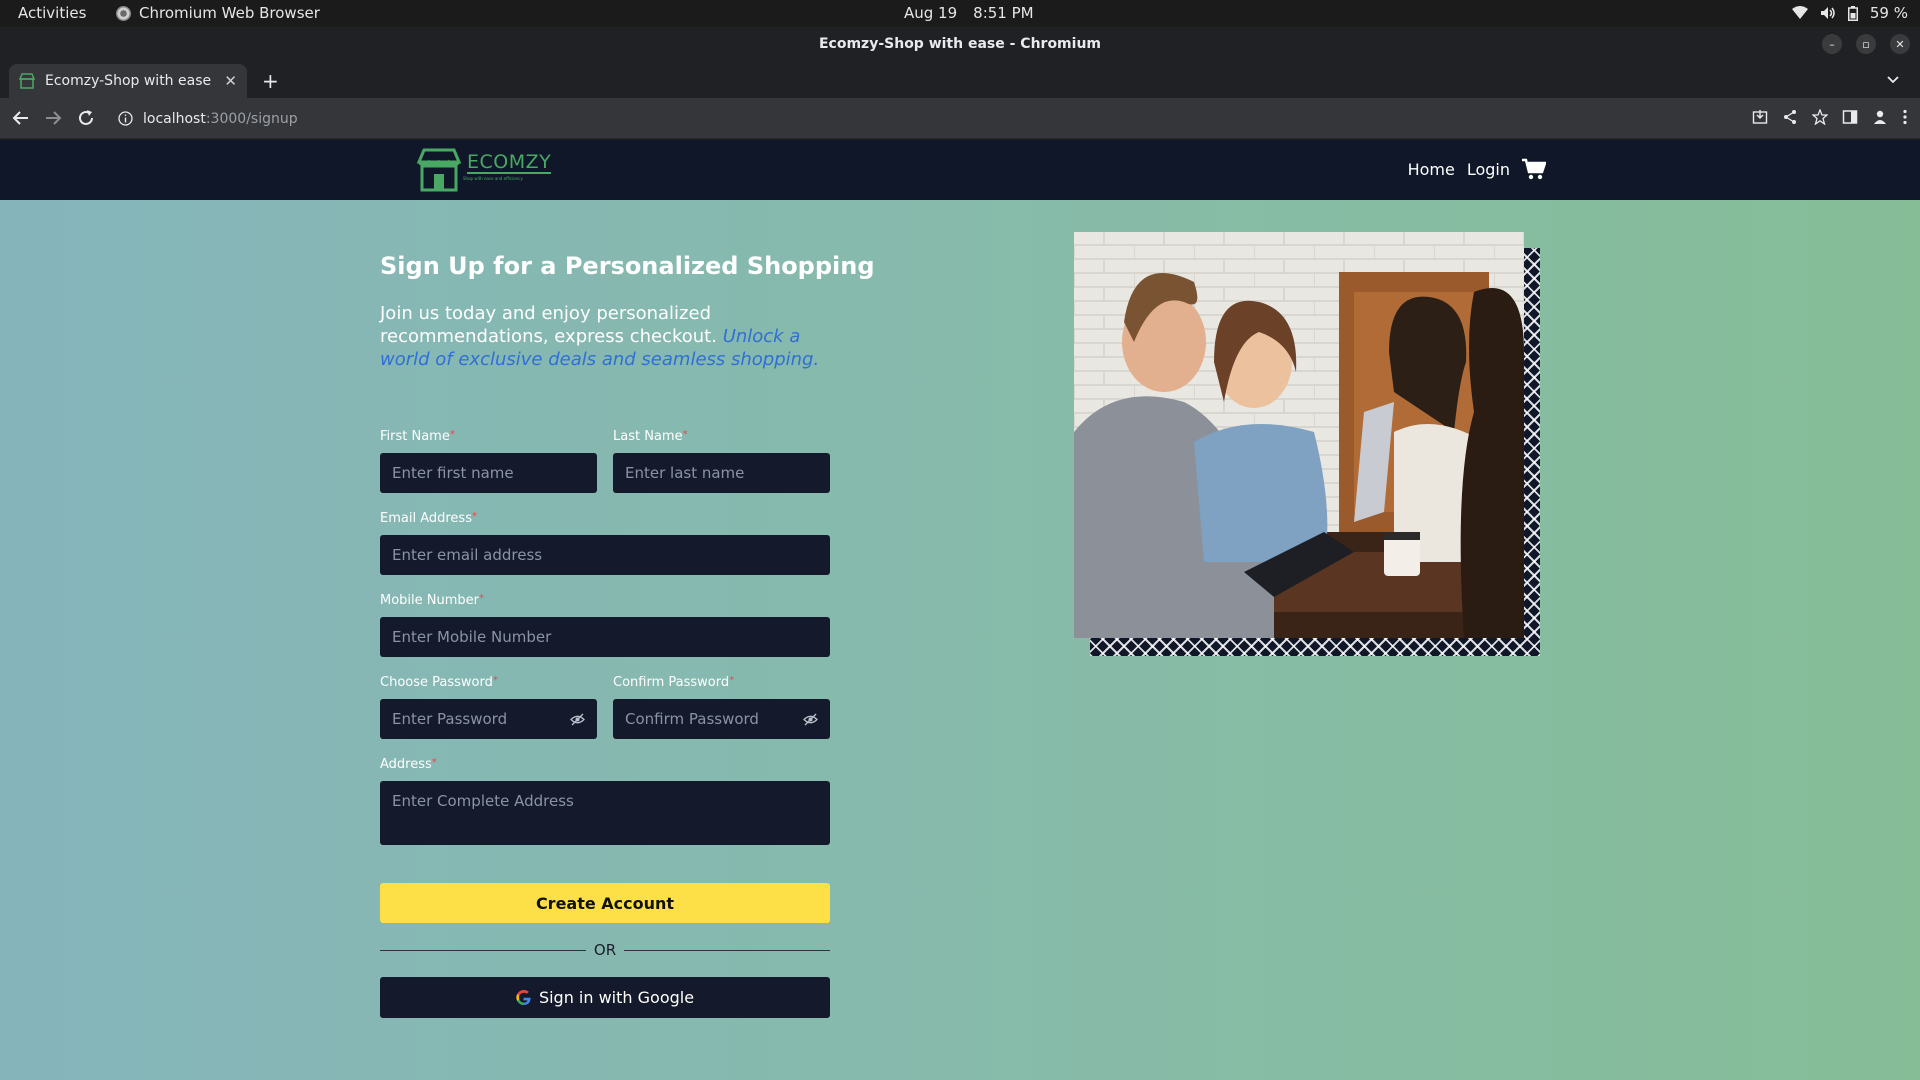 The height and width of the screenshot is (1080, 1920). Describe the element at coordinates (27, 81) in the screenshot. I see `store-favicon-icon` at that location.